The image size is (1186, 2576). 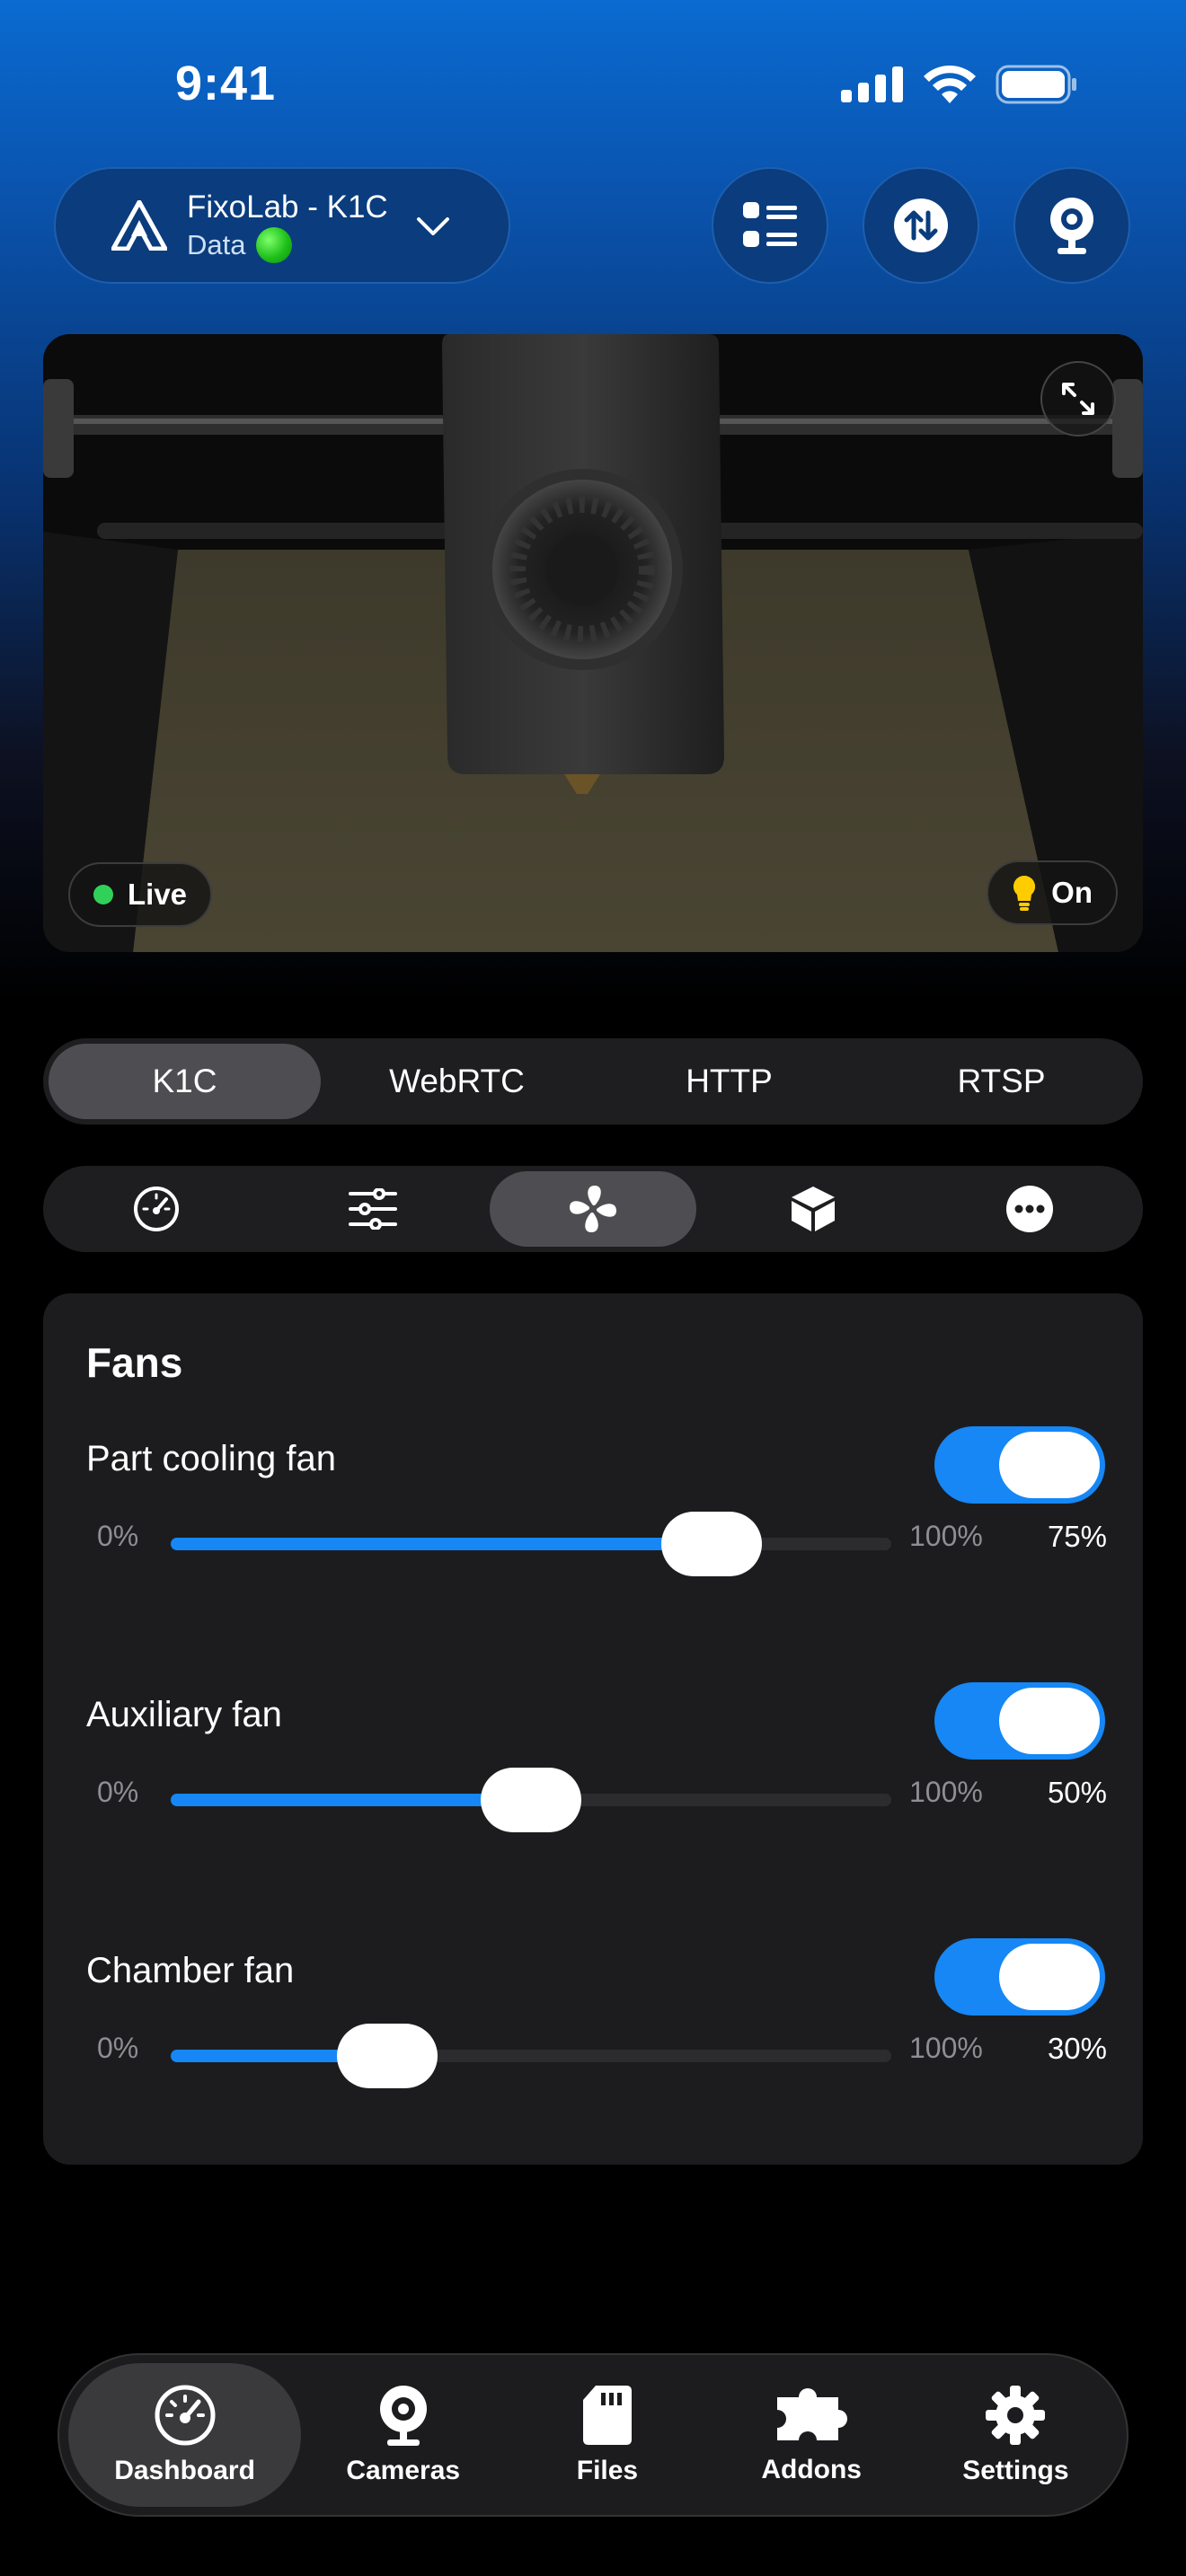 What do you see at coordinates (287, 207) in the screenshot?
I see `printer-name: FixoLab - K1C` at bounding box center [287, 207].